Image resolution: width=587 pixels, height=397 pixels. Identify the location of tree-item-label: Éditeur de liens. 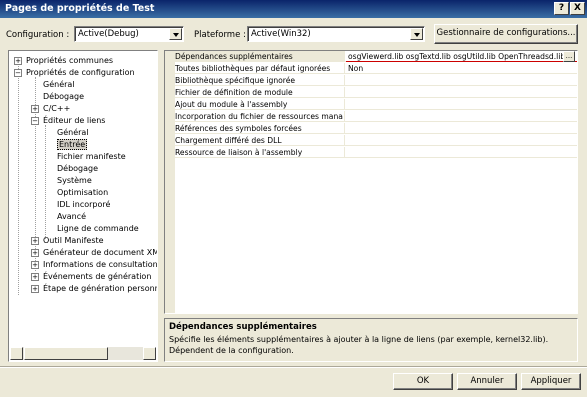
(74, 120).